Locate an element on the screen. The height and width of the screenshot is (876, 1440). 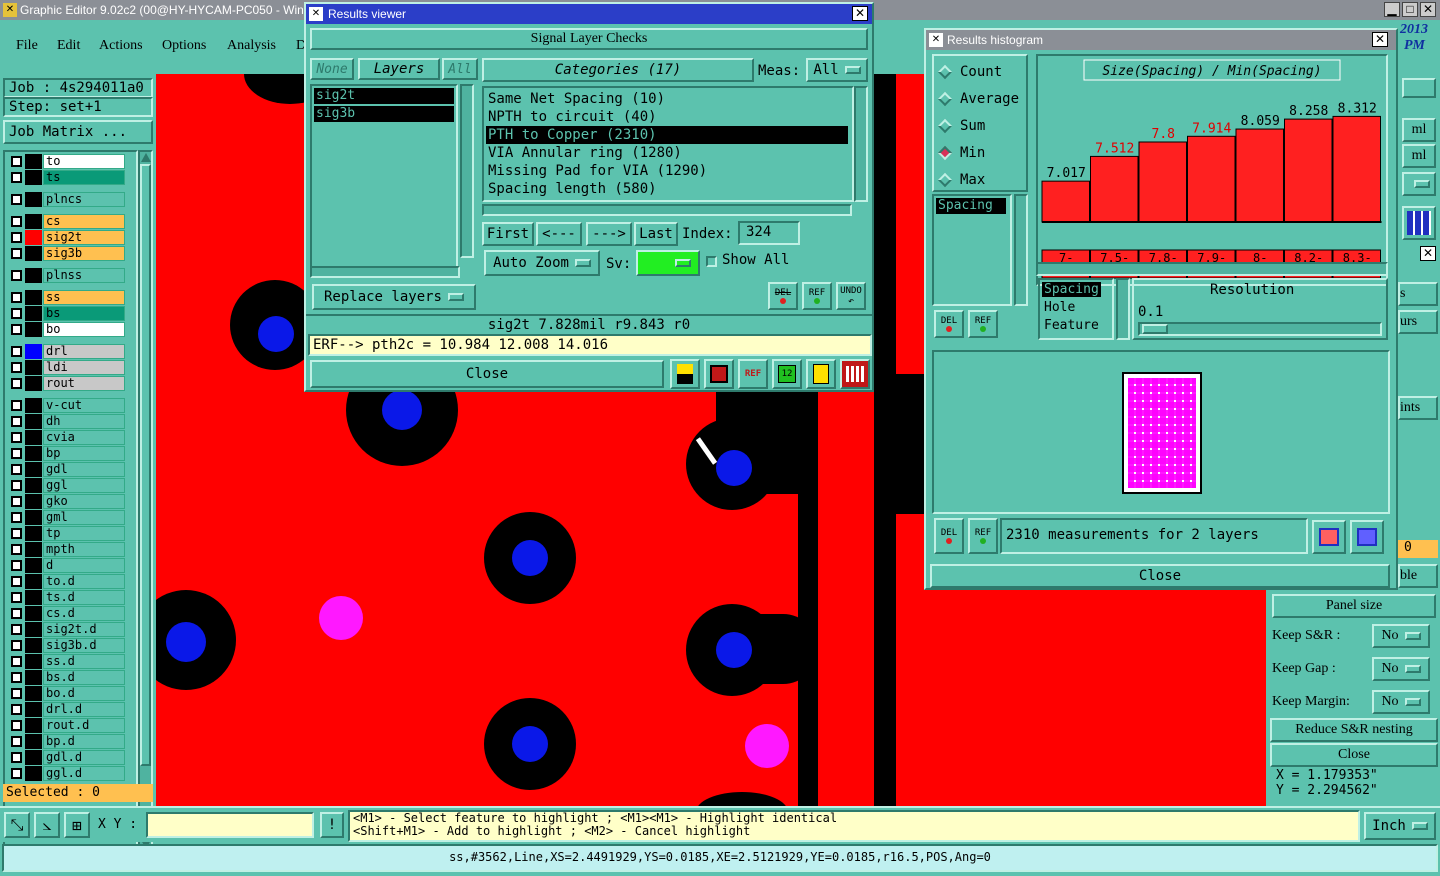
layer-row: bp is located at coordinates (68, 453).